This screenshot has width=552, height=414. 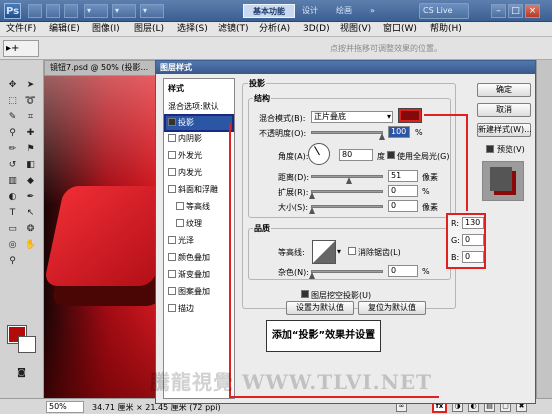 I want to click on dodge-tool-icon: ◐, so click(x=12, y=197).